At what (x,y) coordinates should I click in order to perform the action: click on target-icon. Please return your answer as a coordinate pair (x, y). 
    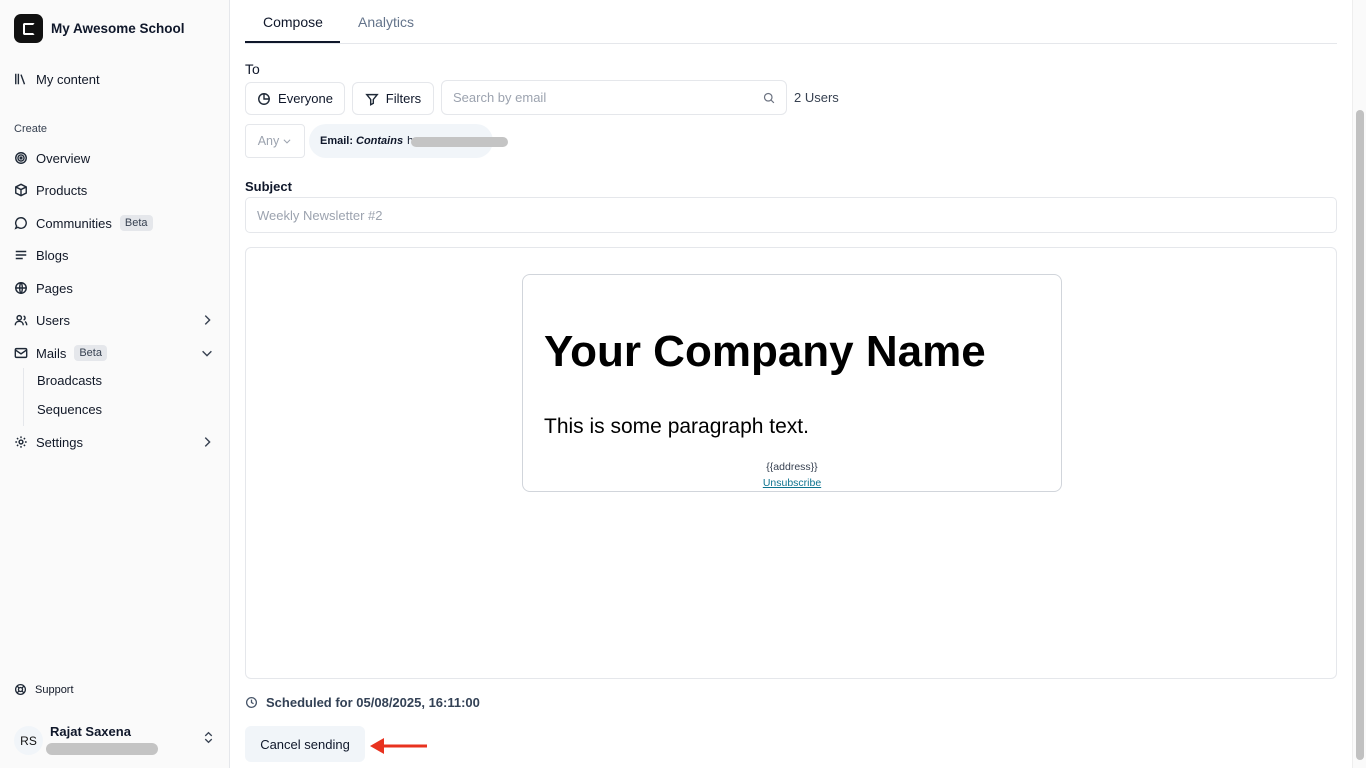
    Looking at the image, I should click on (21, 158).